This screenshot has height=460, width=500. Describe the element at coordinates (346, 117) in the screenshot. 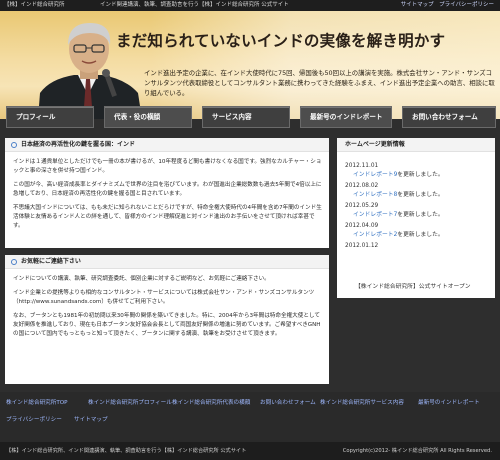

I see `nav-item-latest-report: 最新号のインドレポート` at that location.